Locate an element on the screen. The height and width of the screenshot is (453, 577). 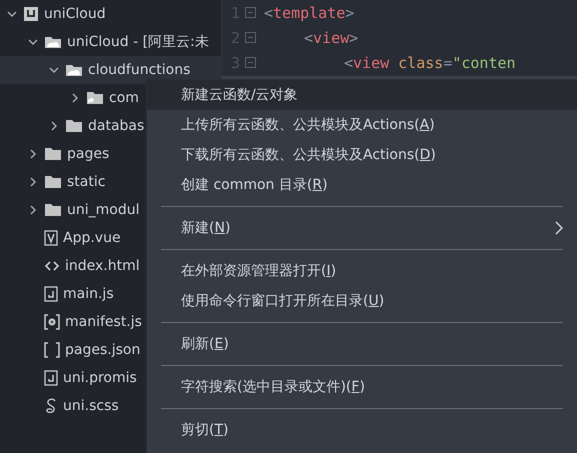
code-line: <view> is located at coordinates (331, 37).